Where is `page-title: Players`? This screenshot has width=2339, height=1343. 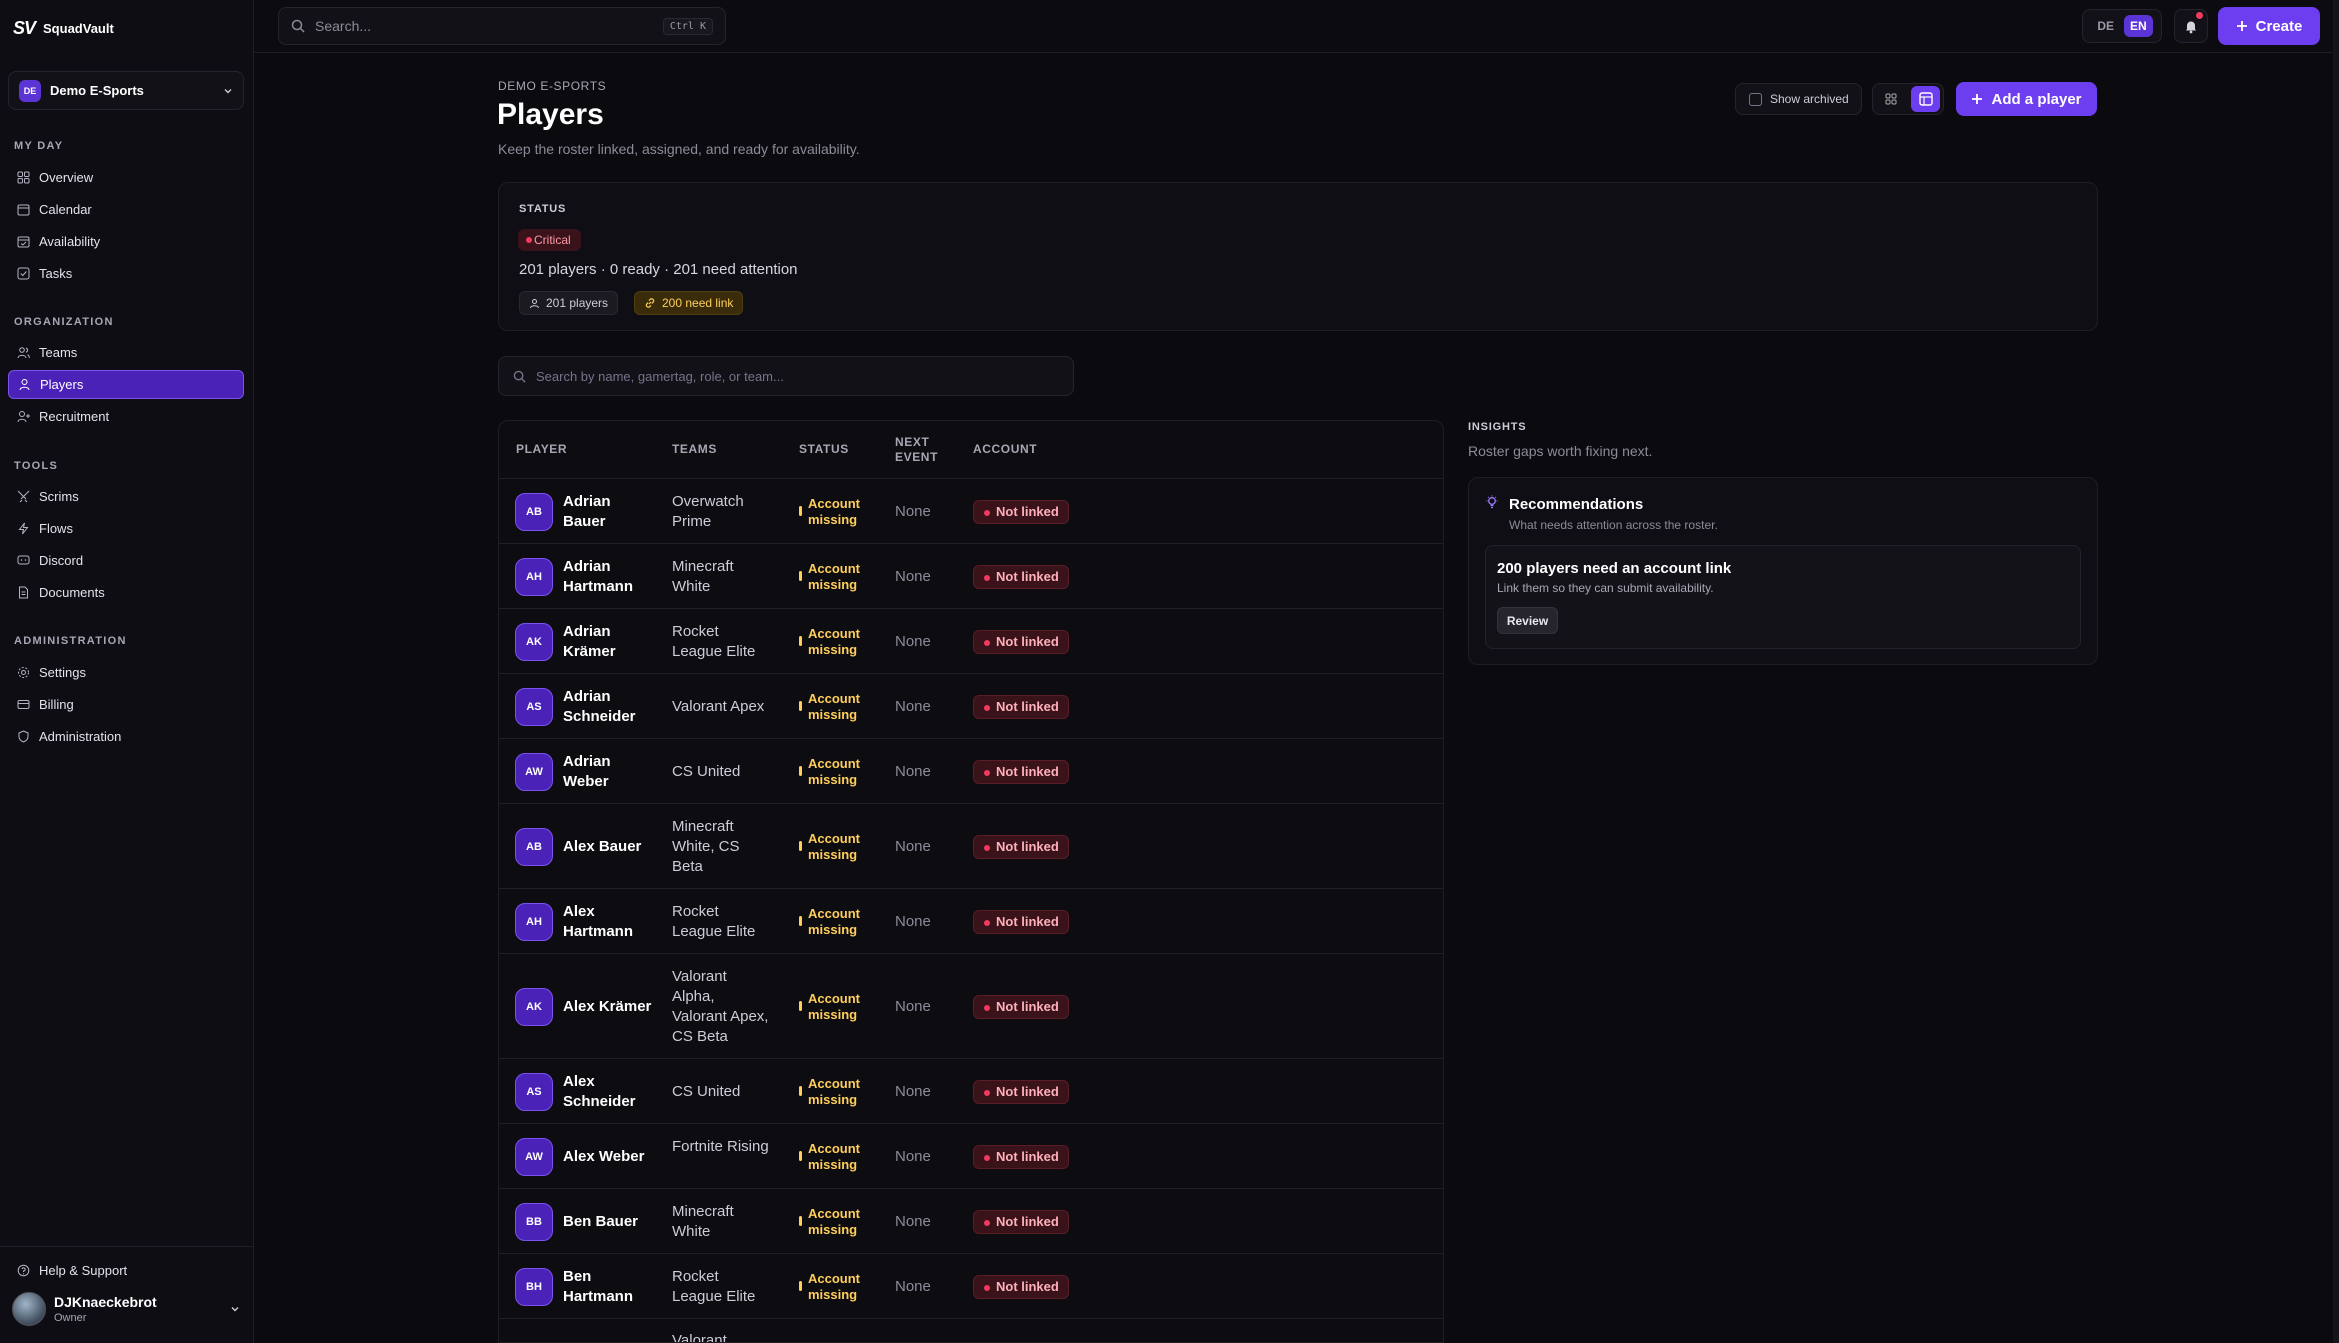
page-title: Players is located at coordinates (550, 114).